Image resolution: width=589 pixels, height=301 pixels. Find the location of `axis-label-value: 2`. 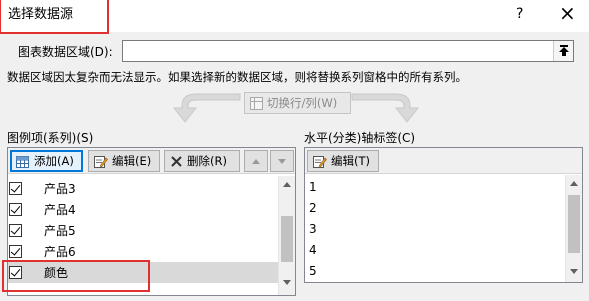

axis-label-value: 2 is located at coordinates (313, 207).